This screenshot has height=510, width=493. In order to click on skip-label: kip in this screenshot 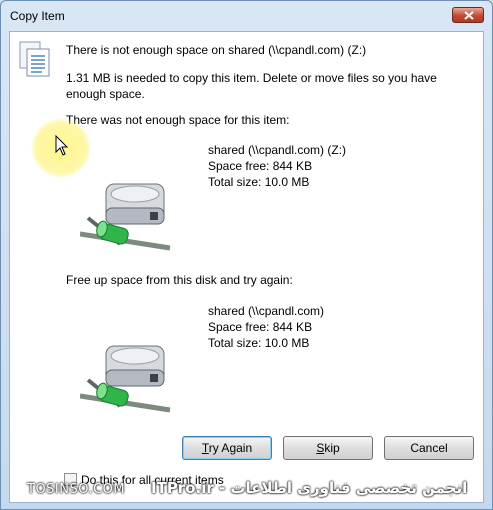, I will do `click(332, 448)`.